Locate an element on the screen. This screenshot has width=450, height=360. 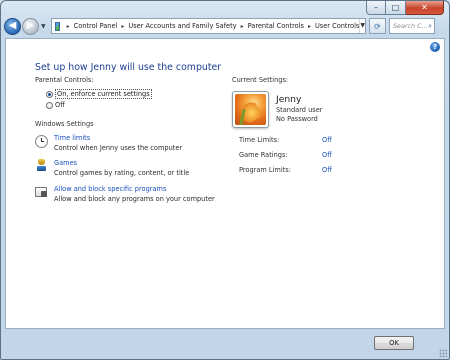
radio-on: On, enforce current settings is located at coordinates (99, 94).